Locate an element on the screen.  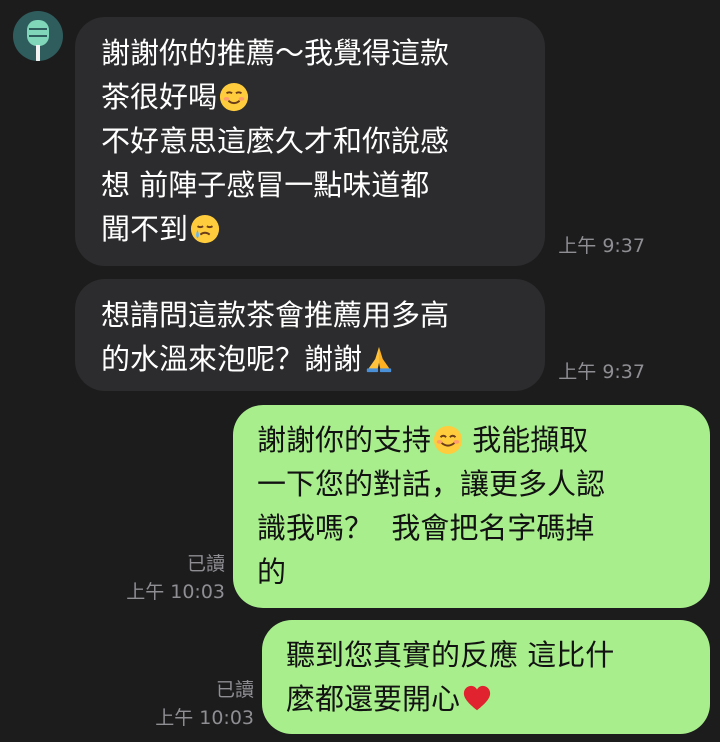
message-text: 想請問這款茶會推薦用多高 的水溫來泡呢？謝謝 is located at coordinates (275, 337).